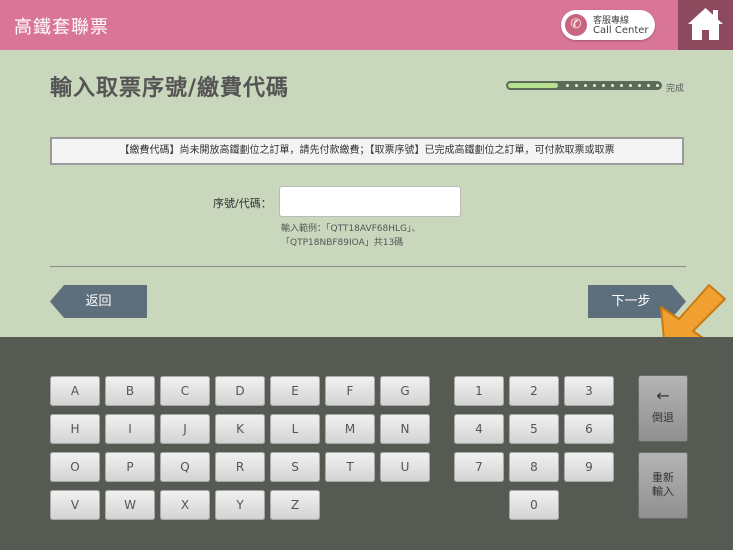 The height and width of the screenshot is (550, 733). What do you see at coordinates (350, 429) in the screenshot?
I see `key-m: M` at bounding box center [350, 429].